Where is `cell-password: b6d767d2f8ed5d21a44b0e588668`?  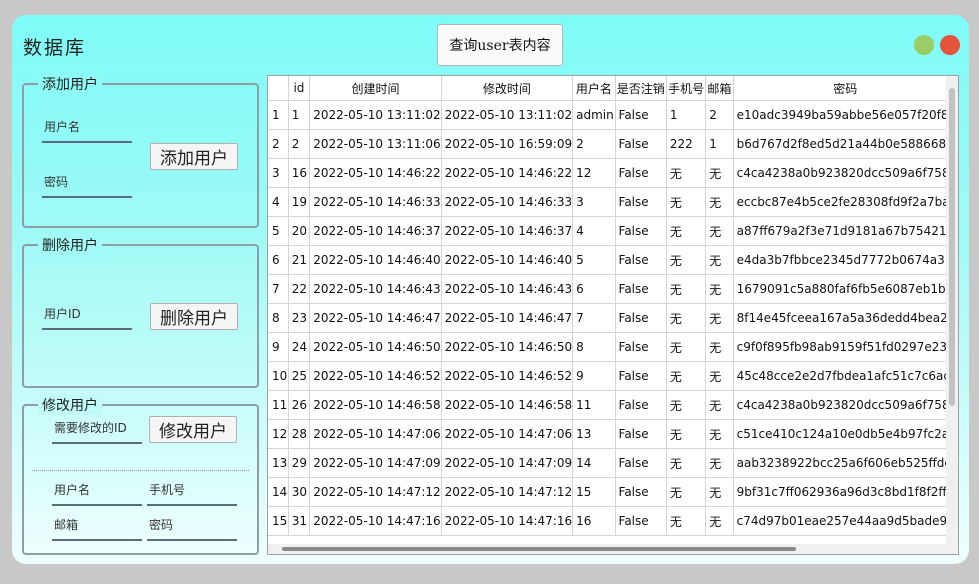
cell-password: b6d767d2f8ed5d21a44b0e588668 is located at coordinates (845, 144).